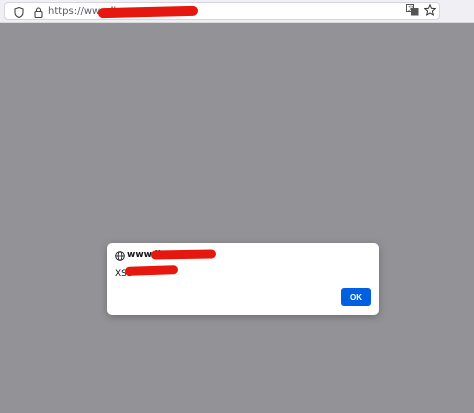  I want to click on svg-text: 文, so click(411, 9).